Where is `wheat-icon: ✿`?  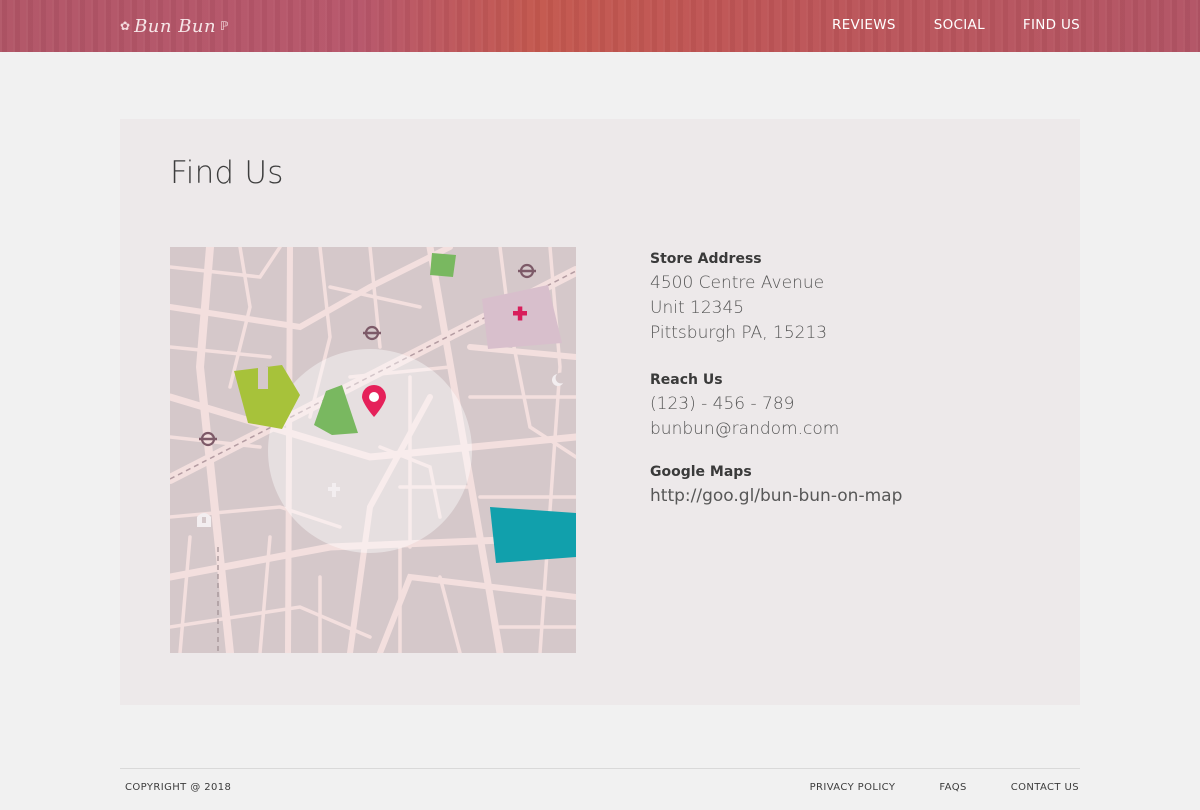 wheat-icon: ✿ is located at coordinates (125, 26).